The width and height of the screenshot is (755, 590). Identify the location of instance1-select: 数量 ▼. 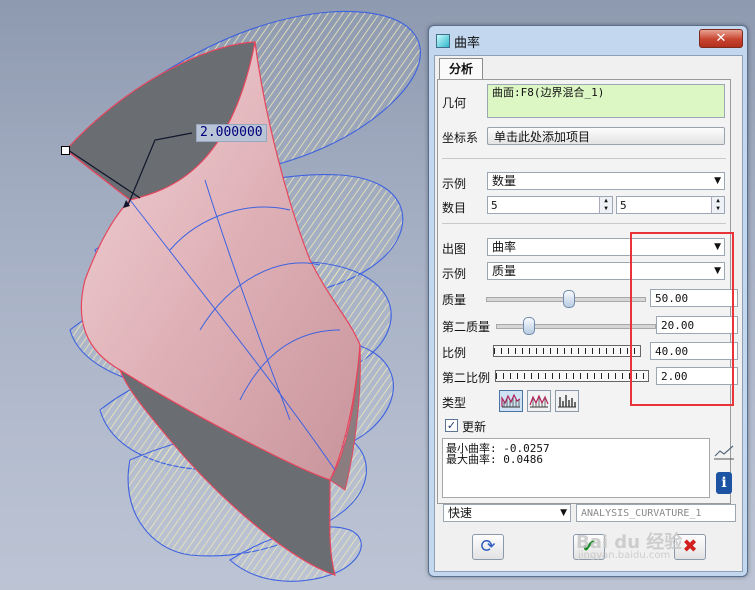
(606, 181).